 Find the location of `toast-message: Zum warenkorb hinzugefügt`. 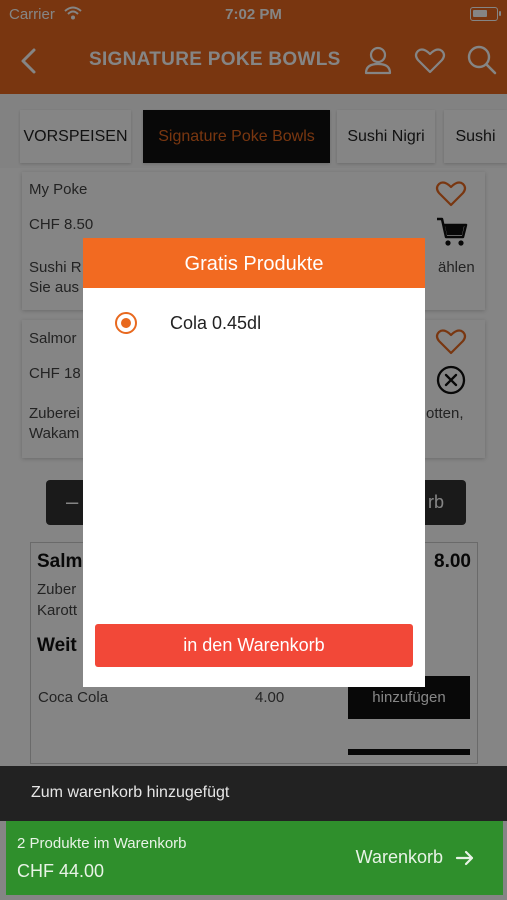

toast-message: Zum warenkorb hinzugefügt is located at coordinates (130, 792).